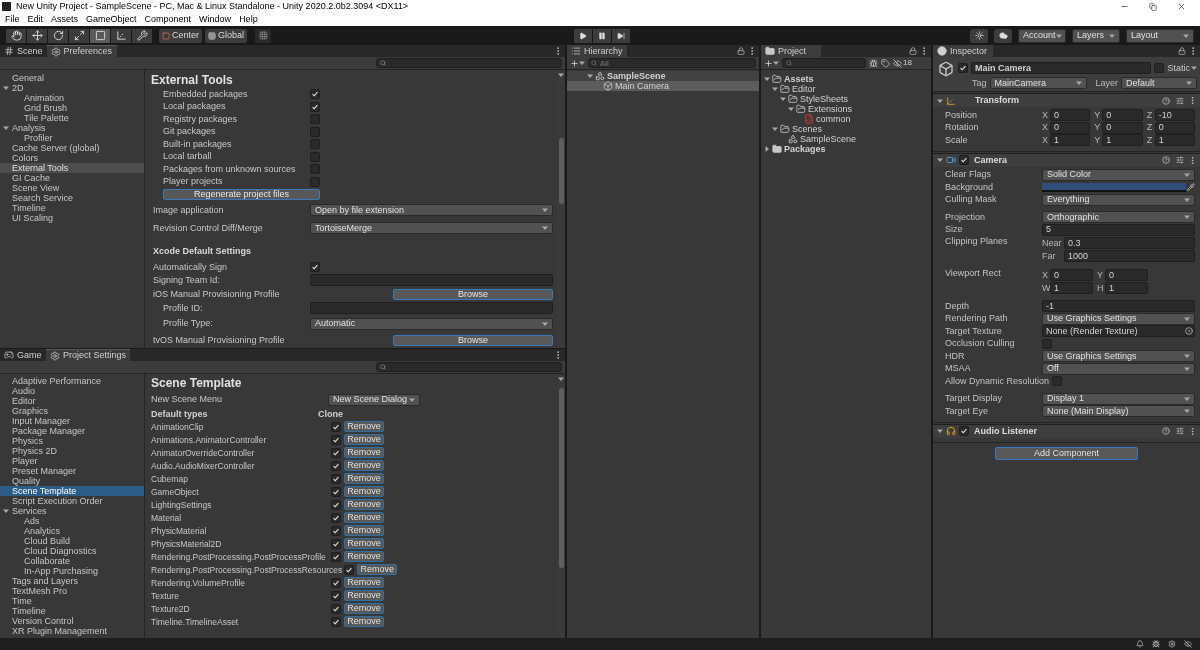  Describe the element at coordinates (1066, 430) in the screenshot. I see `component-header: Audio Listener` at that location.